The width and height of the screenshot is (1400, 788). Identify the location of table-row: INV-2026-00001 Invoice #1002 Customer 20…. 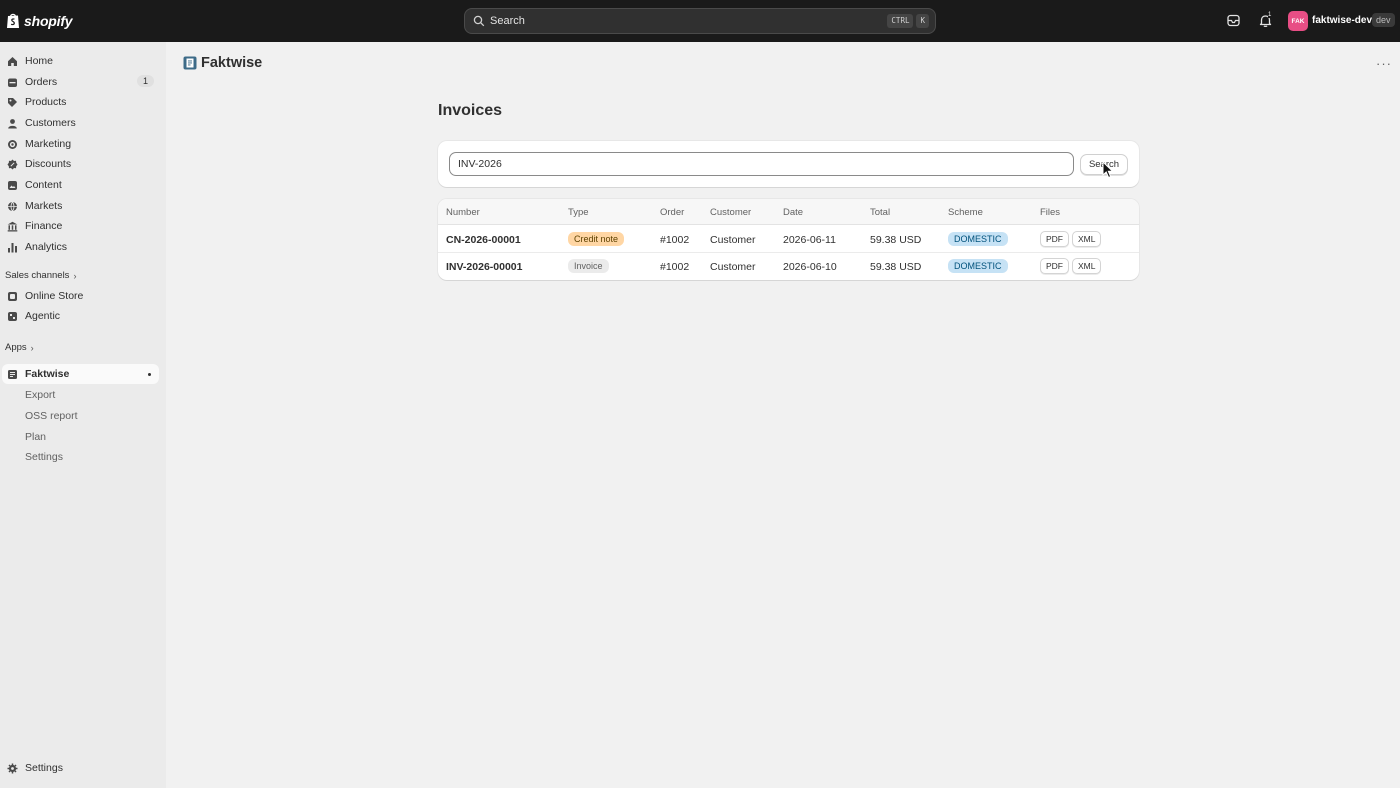
(788, 266).